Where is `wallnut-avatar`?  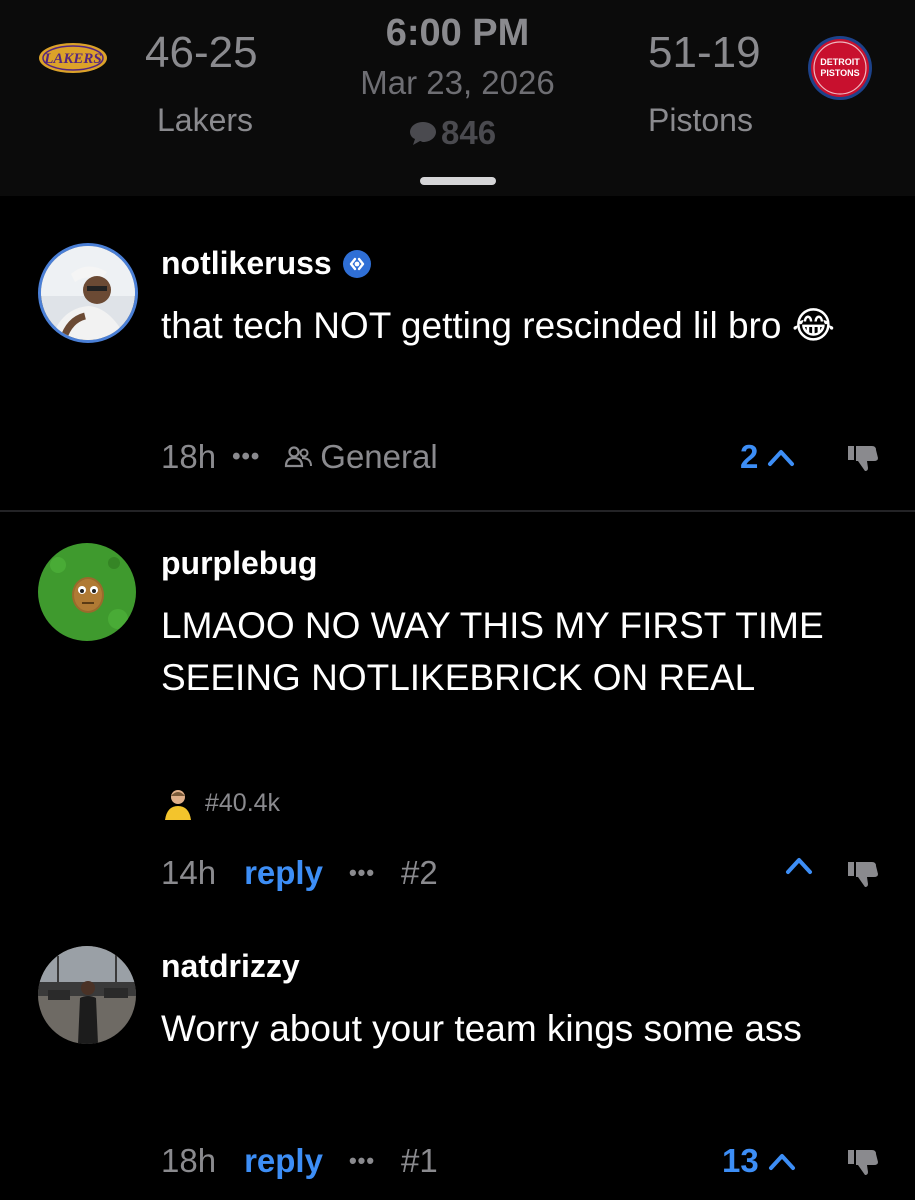
wallnut-avatar is located at coordinates (87, 592).